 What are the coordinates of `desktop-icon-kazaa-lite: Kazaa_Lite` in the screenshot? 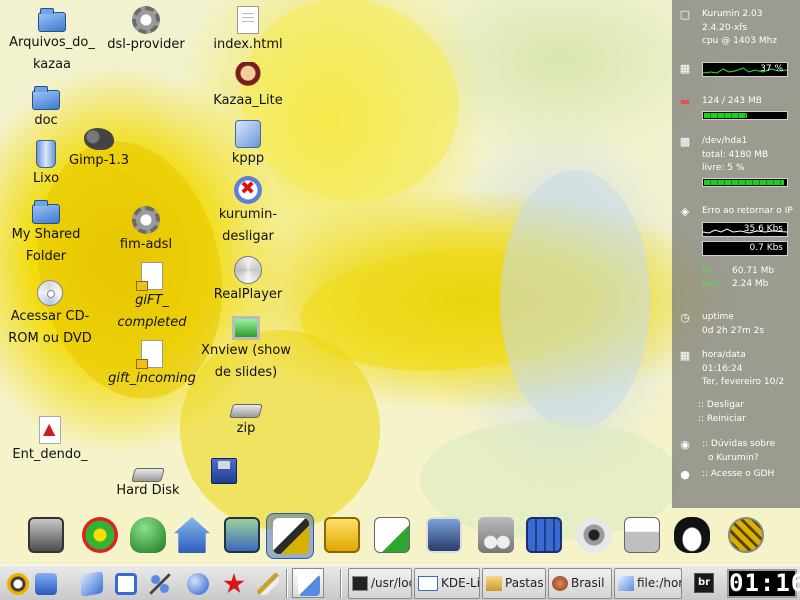 It's located at (248, 87).